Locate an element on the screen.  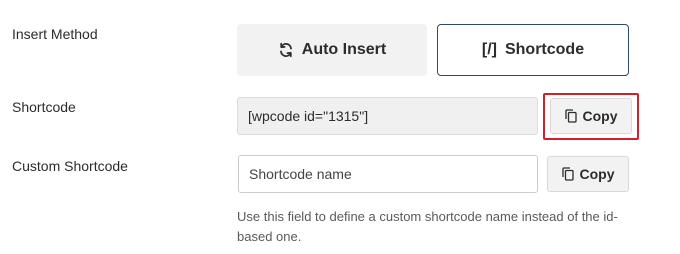
copy-shortcode-button: Copy is located at coordinates (591, 116).